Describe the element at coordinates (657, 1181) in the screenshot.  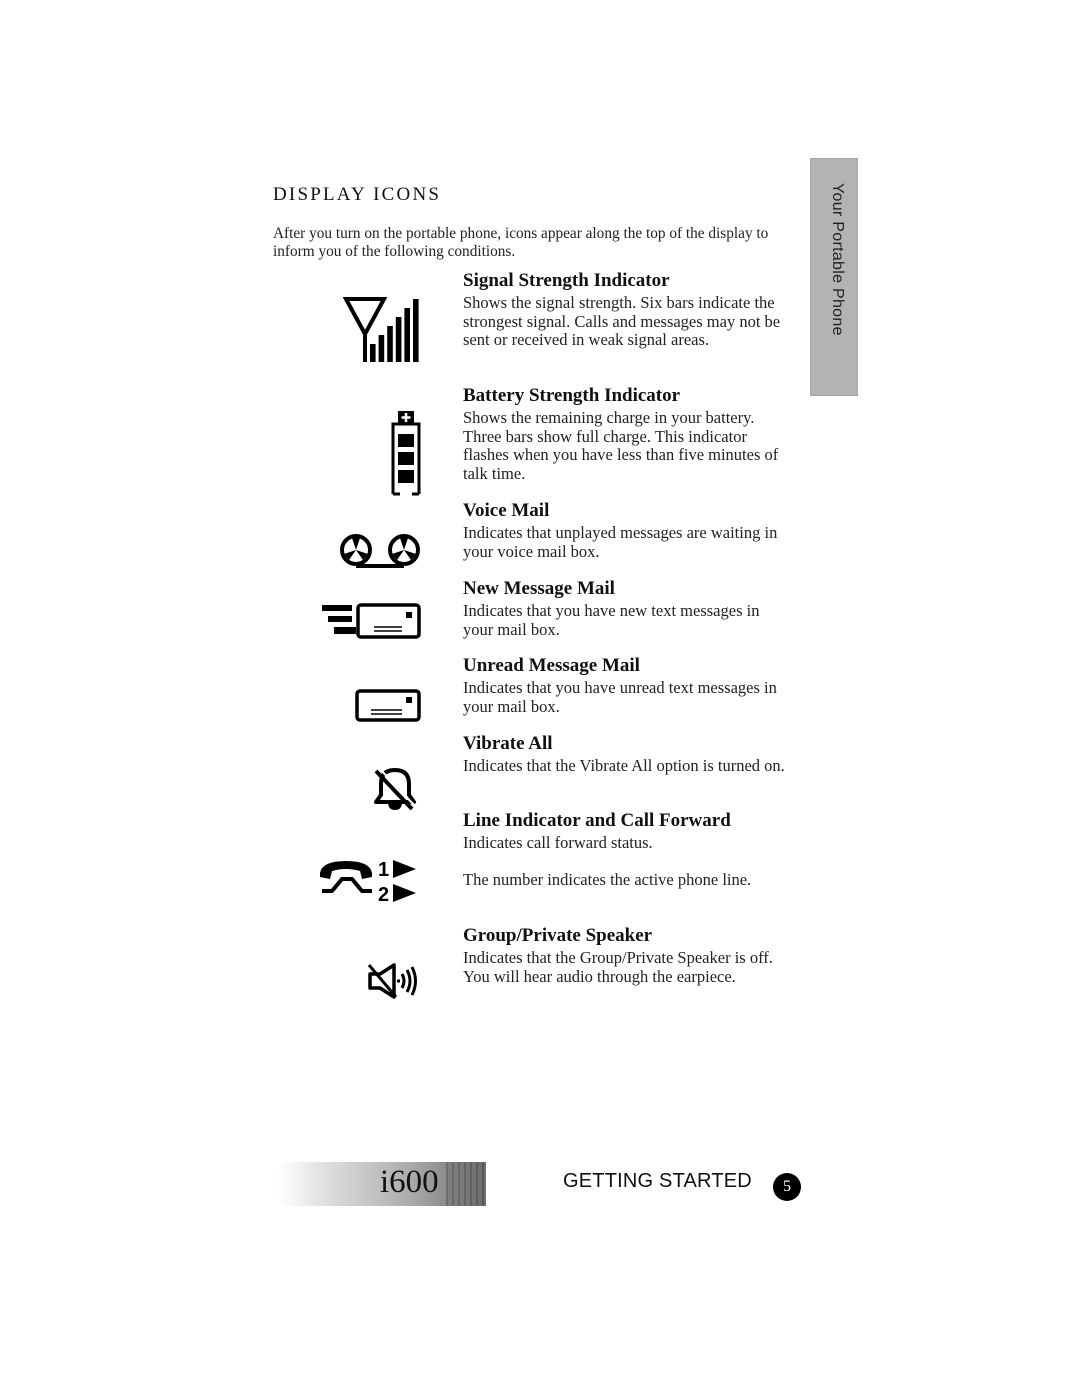
I see `chapter-title: GETTING STARTED` at that location.